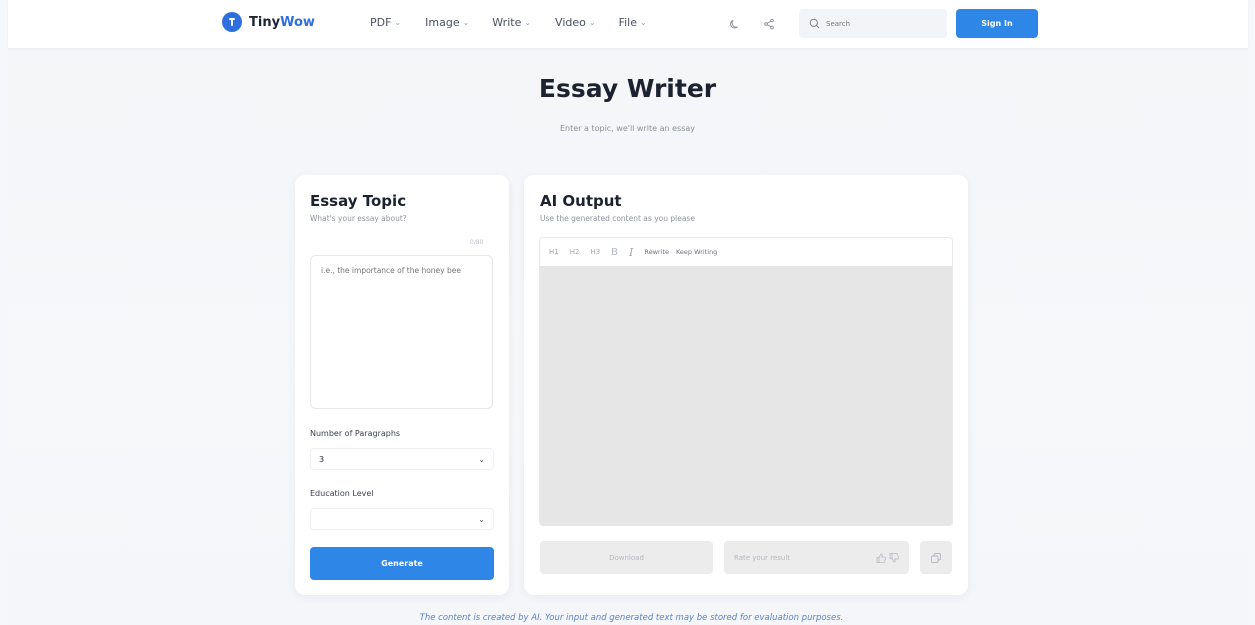  I want to click on site-logo: TinyWow, so click(268, 22).